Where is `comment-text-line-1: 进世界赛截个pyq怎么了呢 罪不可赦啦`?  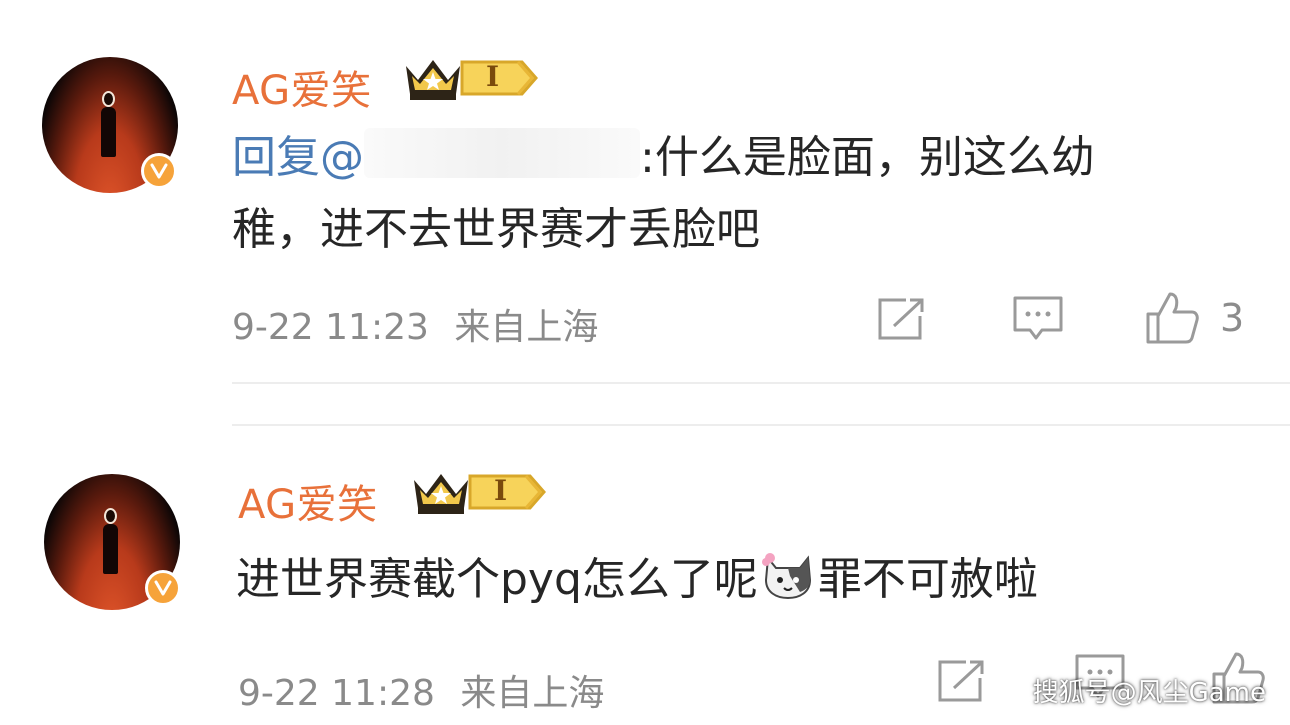 comment-text-line-1: 进世界赛截个pyq怎么了呢 罪不可赦啦 is located at coordinates (637, 580).